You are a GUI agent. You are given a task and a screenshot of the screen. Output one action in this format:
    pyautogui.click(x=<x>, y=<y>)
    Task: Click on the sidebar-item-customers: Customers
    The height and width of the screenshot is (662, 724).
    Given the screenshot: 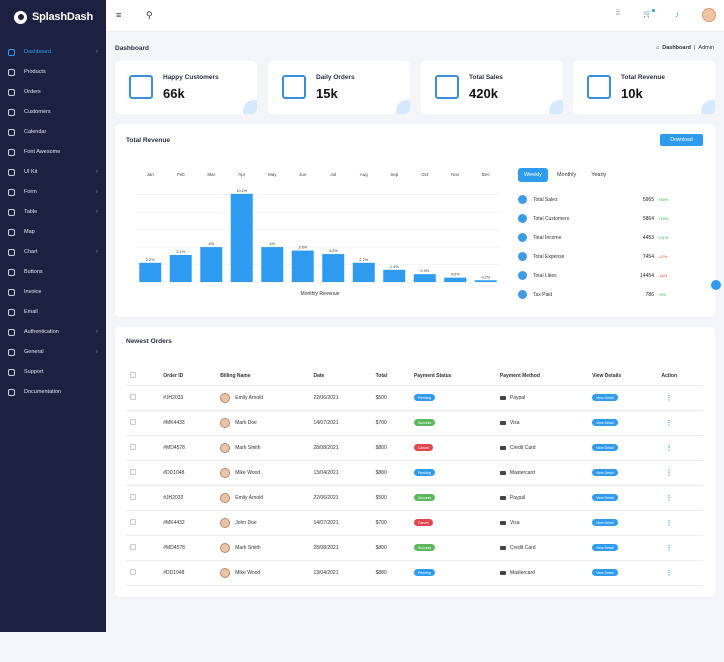 What is the action you would take?
    pyautogui.click(x=53, y=112)
    